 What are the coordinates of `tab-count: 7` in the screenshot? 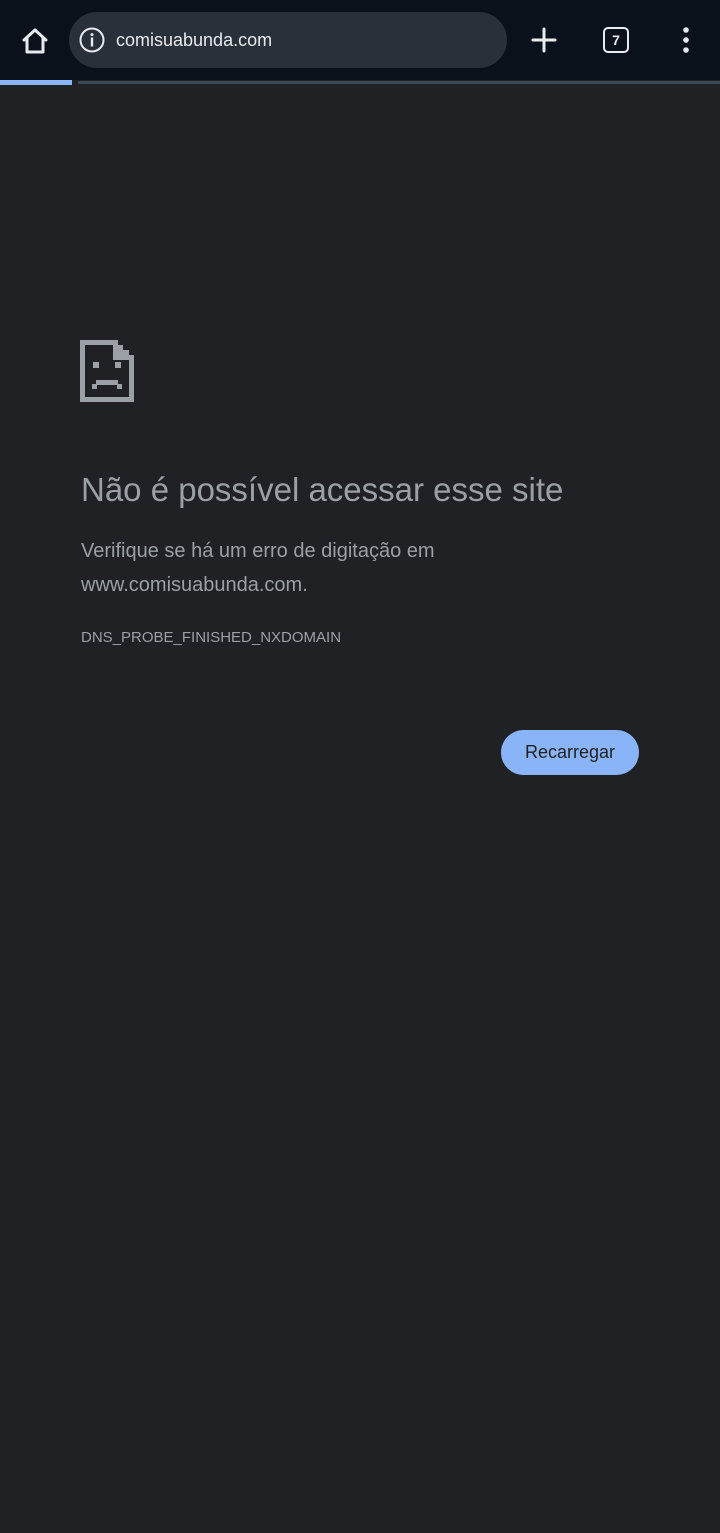 It's located at (616, 40).